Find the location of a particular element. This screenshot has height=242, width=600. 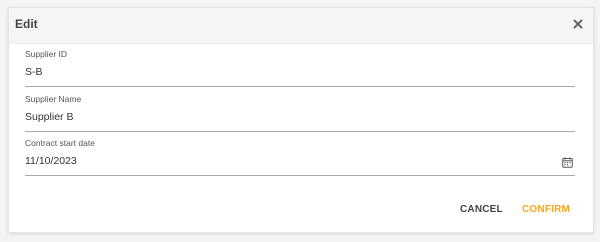

supplier-id-field: Supplier ID S-B is located at coordinates (300, 67).